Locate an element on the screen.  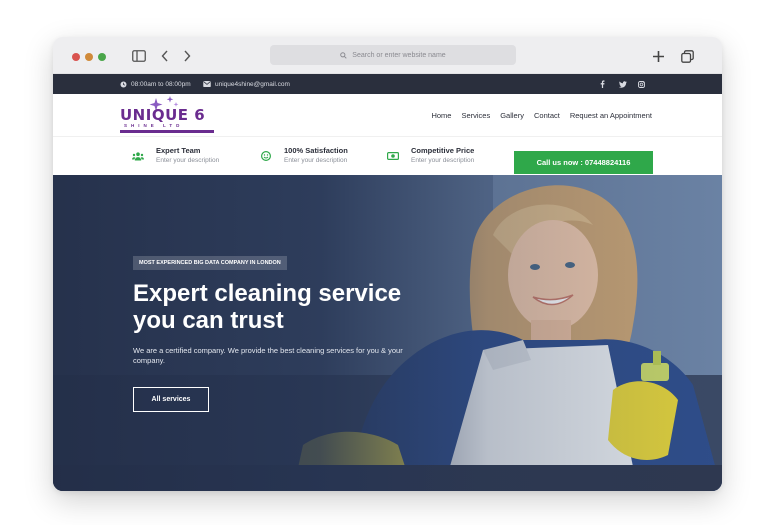
facebook-icon is located at coordinates (602, 84).